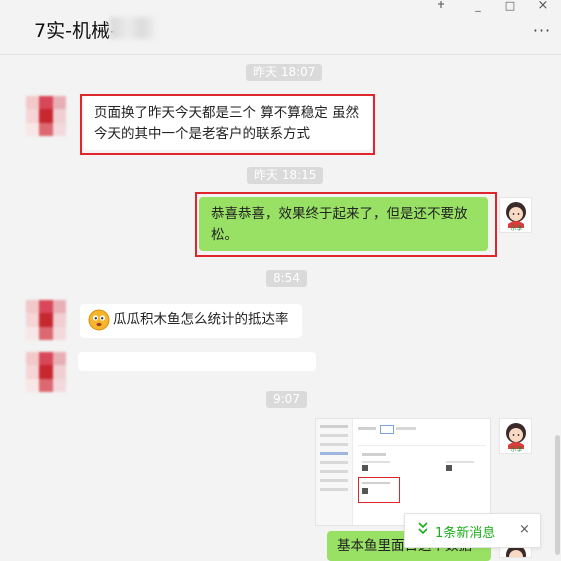 The image size is (561, 561). What do you see at coordinates (280, 27) in the screenshot?
I see `title-bar: 7实-机械- _ □ × ···` at bounding box center [280, 27].